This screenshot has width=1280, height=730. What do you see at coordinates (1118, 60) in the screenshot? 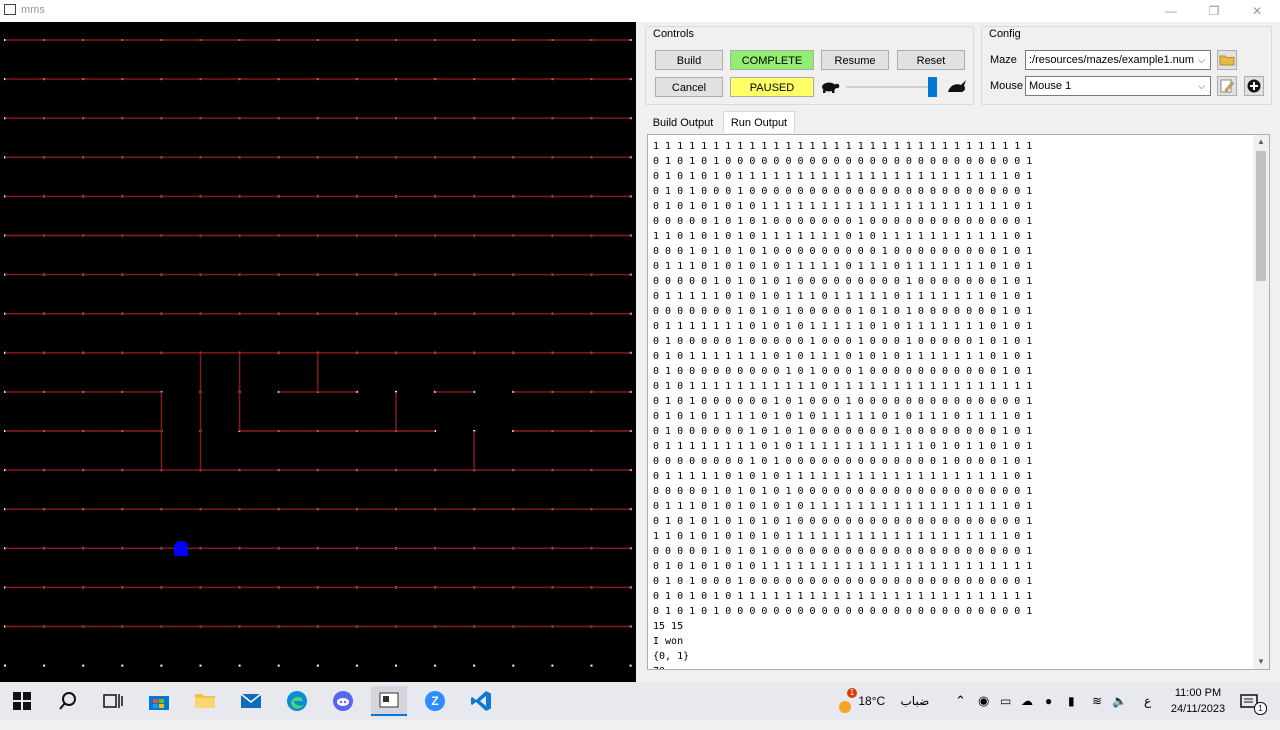
I see `maze-select: :/resources/mazes/example1.num ⌵` at bounding box center [1118, 60].